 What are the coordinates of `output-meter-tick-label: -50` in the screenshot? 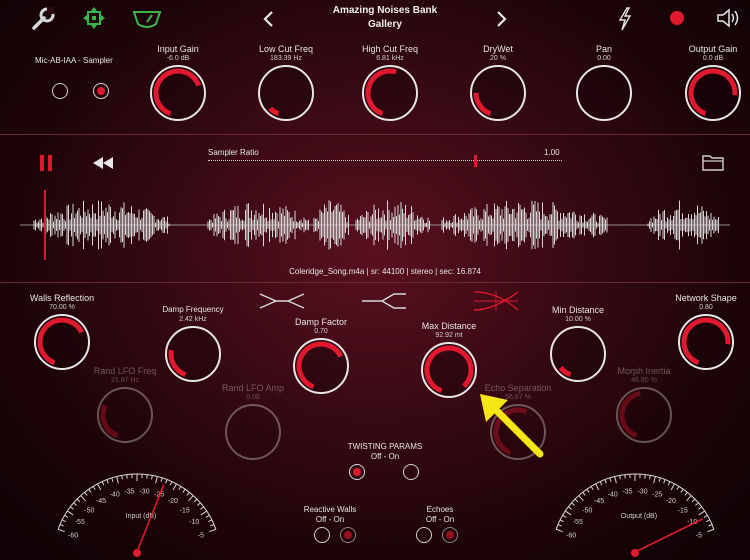 It's located at (587, 511).